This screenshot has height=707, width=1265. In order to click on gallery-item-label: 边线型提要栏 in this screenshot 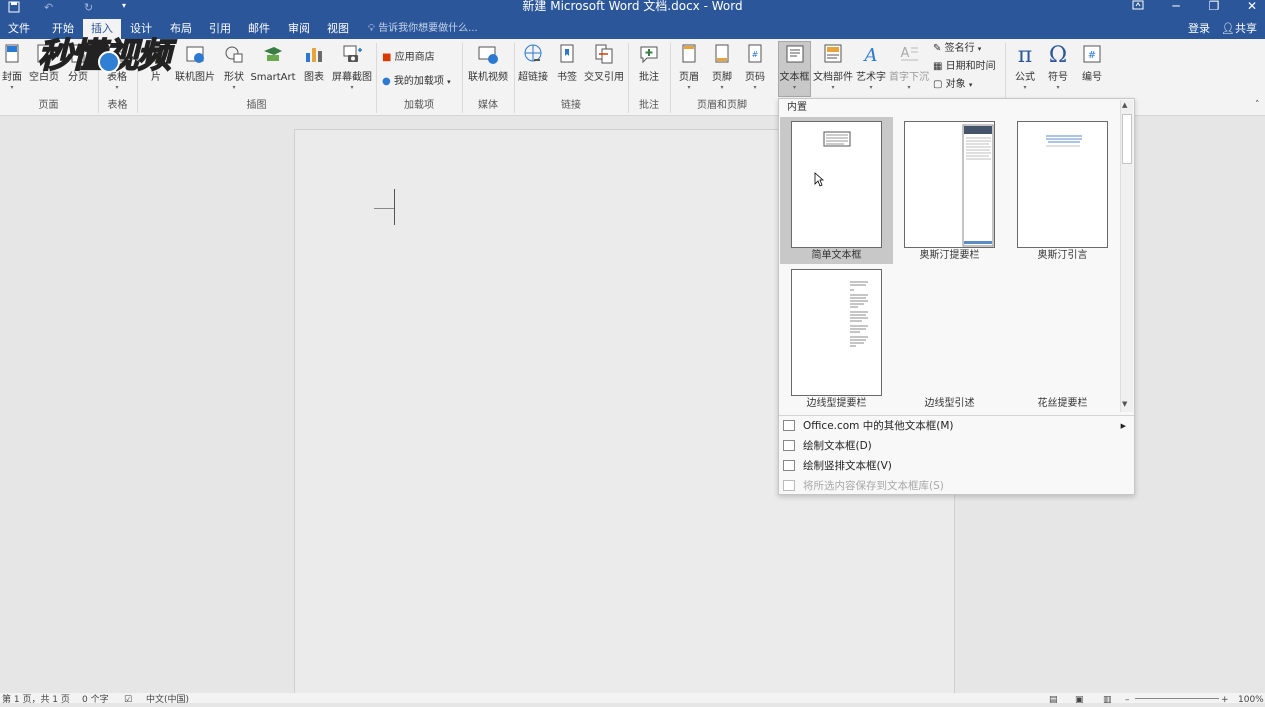, I will do `click(836, 403)`.